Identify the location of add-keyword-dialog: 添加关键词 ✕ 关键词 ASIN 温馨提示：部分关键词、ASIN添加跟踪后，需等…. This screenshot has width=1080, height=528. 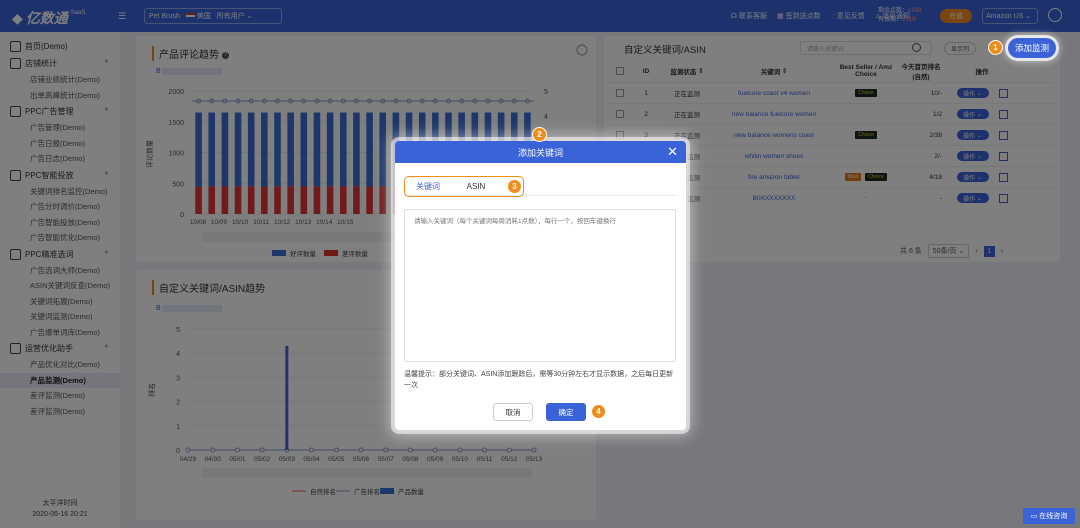
(540, 285).